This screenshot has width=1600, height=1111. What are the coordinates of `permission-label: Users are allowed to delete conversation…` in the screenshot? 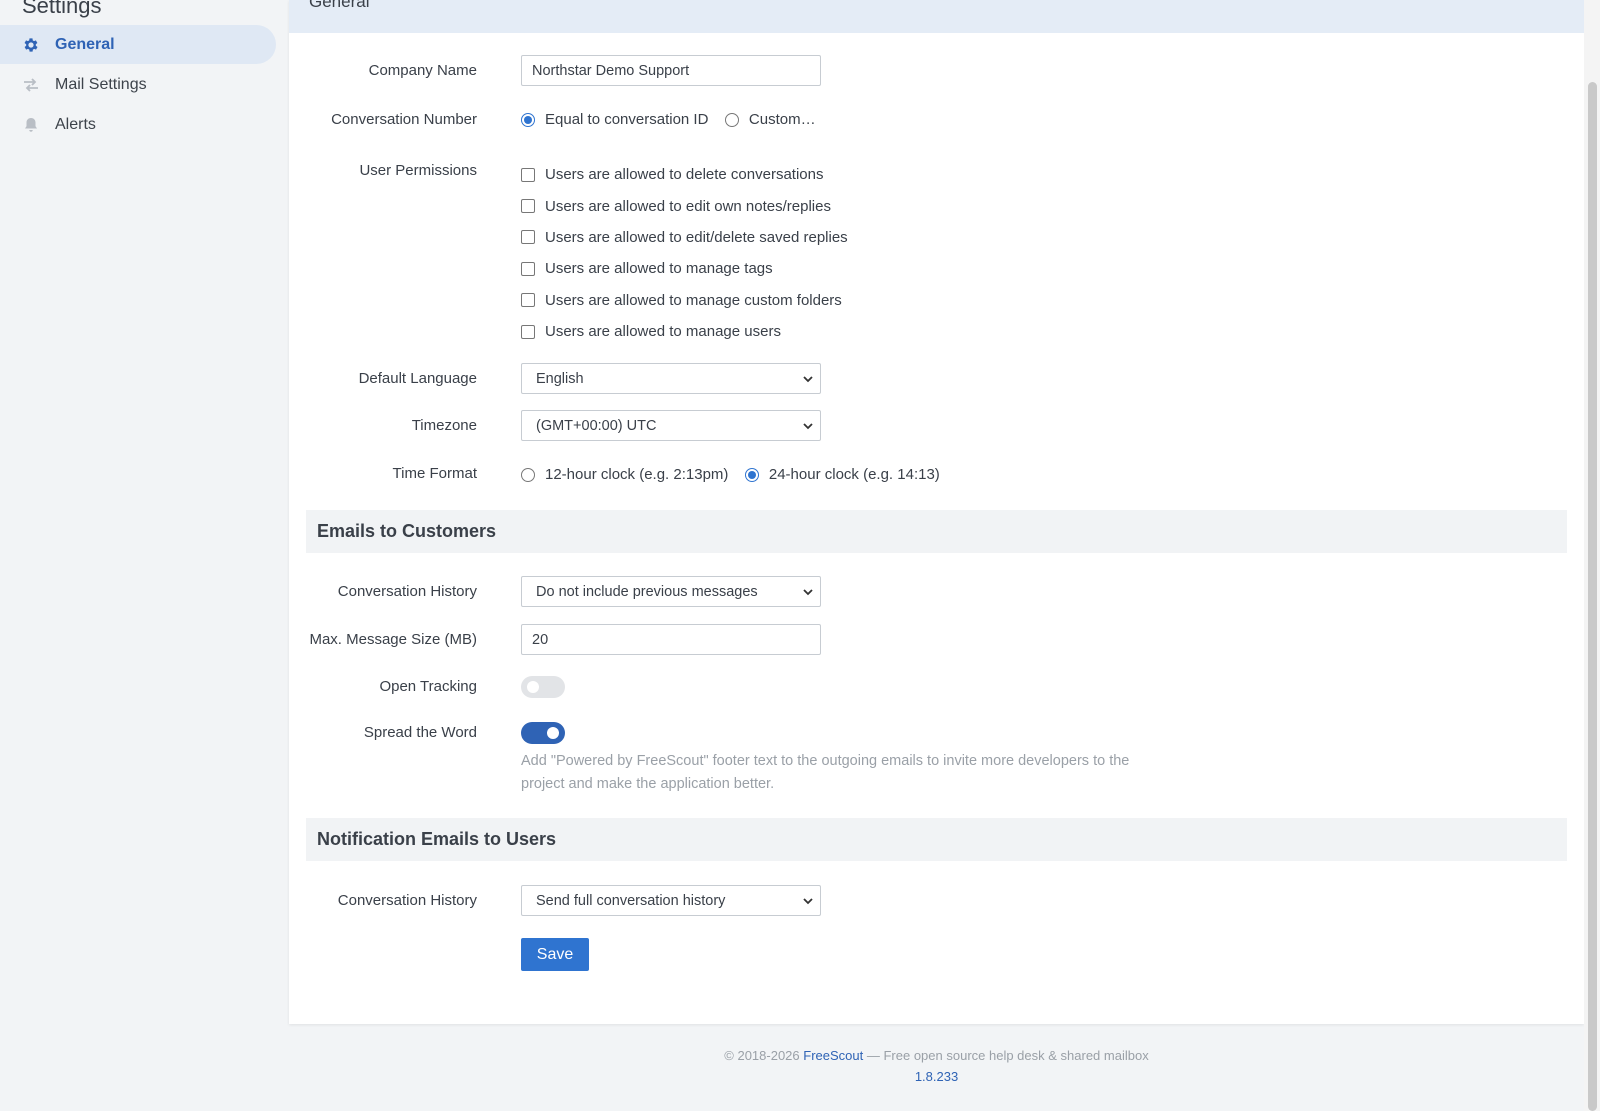 It's located at (684, 175).